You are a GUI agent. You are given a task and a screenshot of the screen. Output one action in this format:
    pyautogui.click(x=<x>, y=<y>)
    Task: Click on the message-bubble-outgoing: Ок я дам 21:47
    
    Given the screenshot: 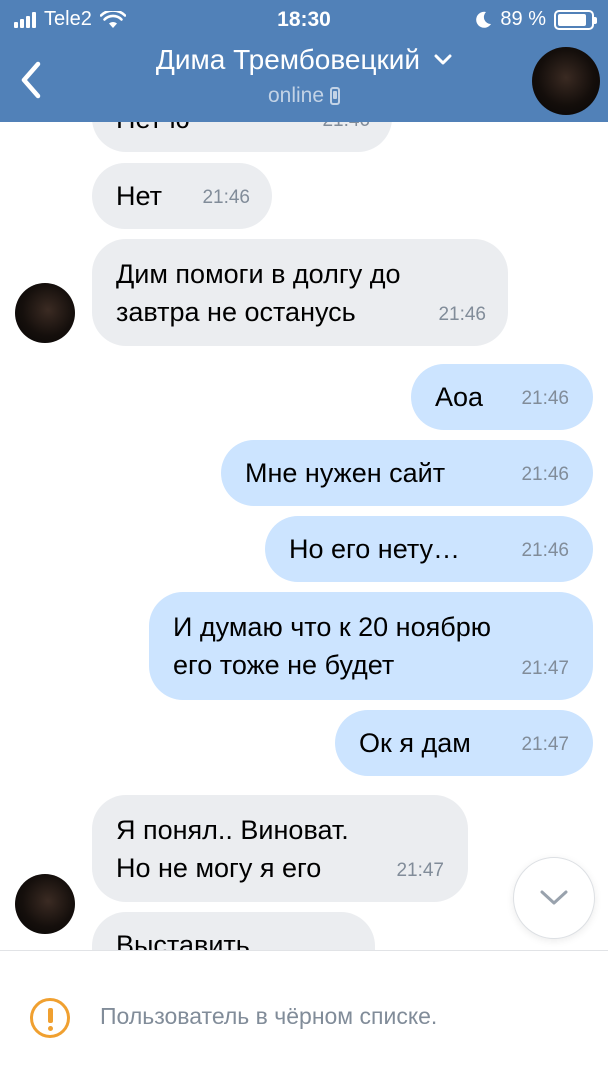 What is the action you would take?
    pyautogui.click(x=464, y=743)
    